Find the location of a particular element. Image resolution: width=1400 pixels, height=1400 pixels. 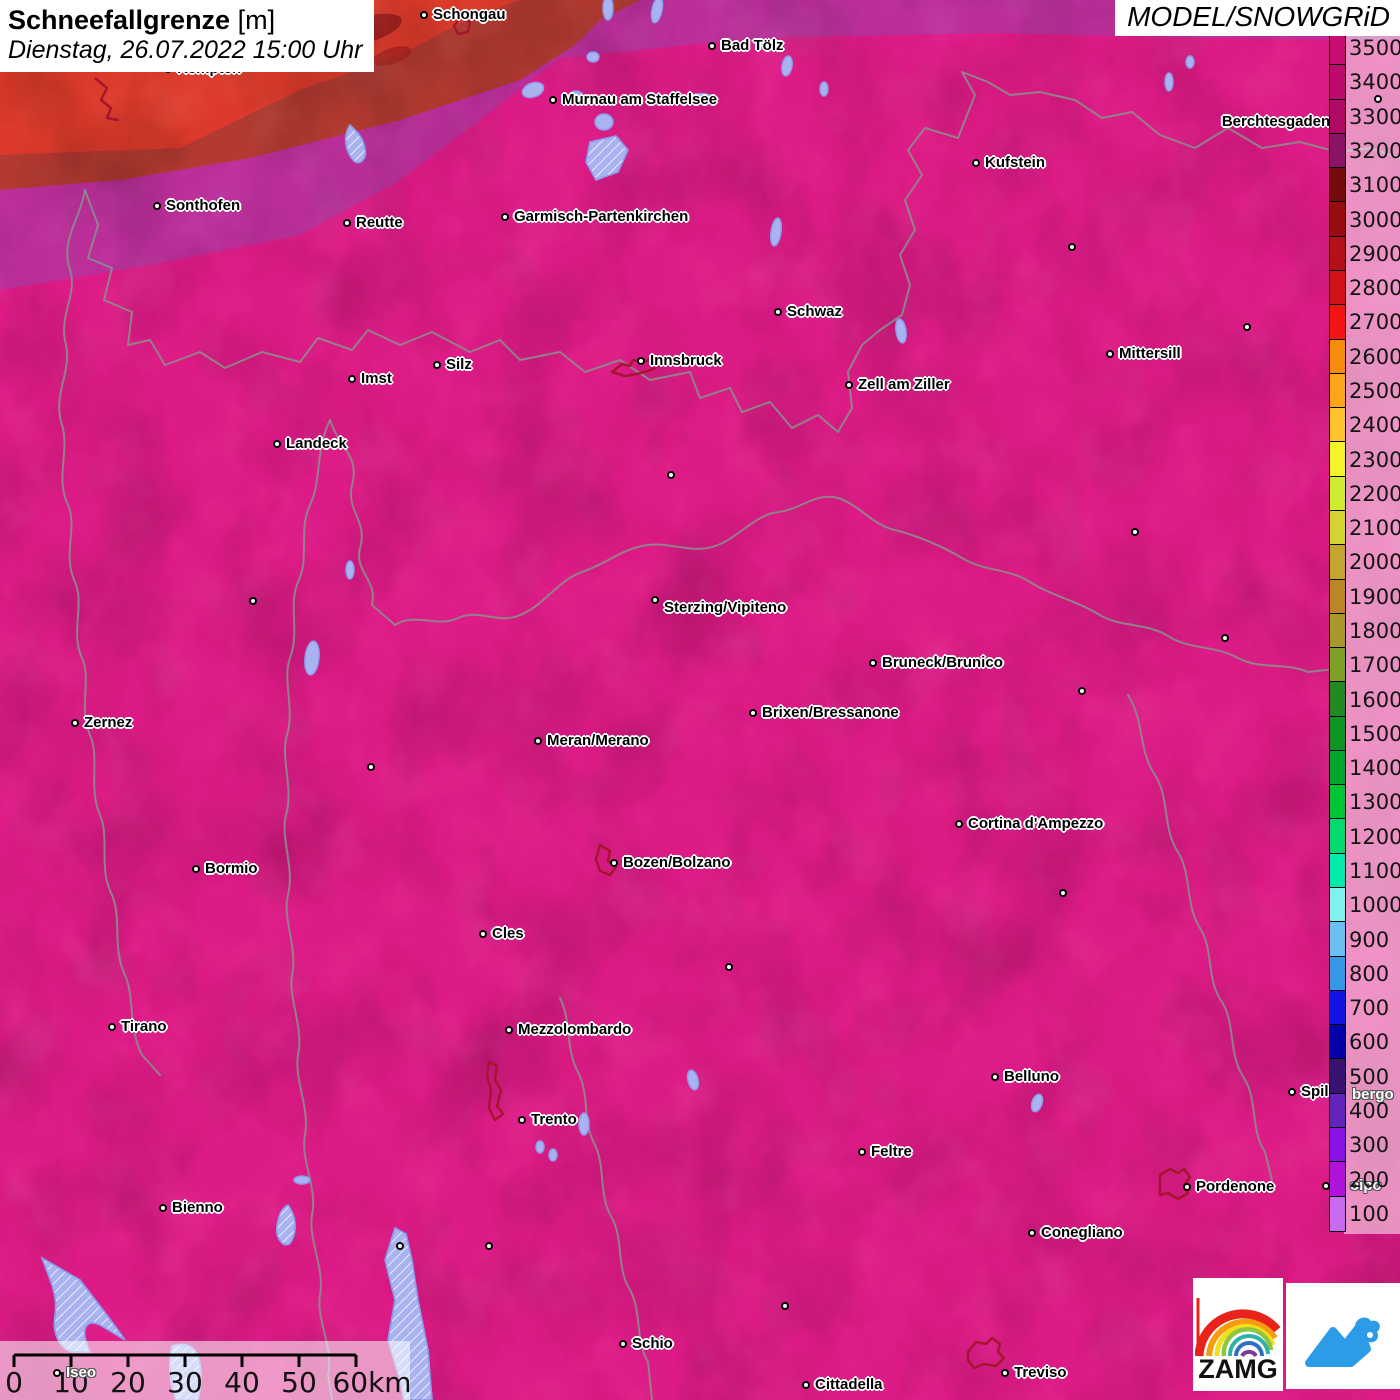

scalebar-label-30: 30 is located at coordinates (185, 1382).